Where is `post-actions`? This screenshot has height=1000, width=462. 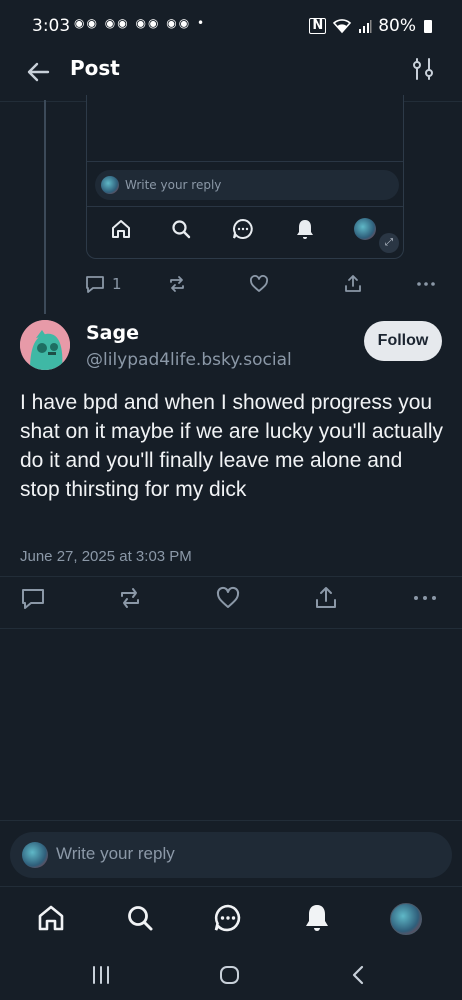 post-actions is located at coordinates (230, 599).